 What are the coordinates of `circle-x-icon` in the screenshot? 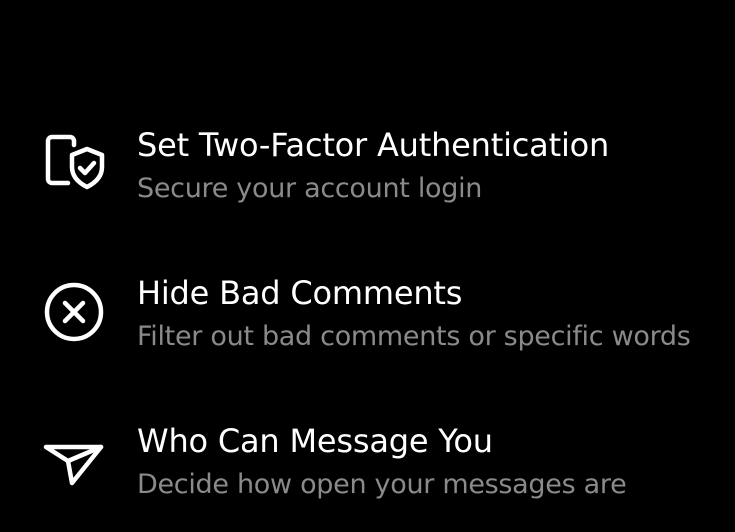 It's located at (74, 309).